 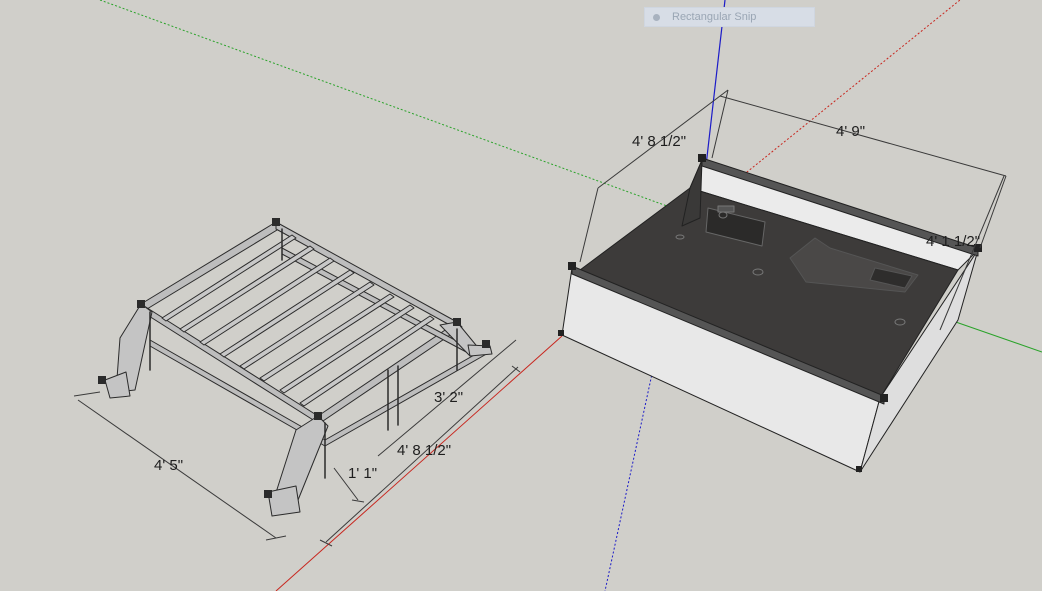 I want to click on red-axis-solid, so click(x=419, y=463).